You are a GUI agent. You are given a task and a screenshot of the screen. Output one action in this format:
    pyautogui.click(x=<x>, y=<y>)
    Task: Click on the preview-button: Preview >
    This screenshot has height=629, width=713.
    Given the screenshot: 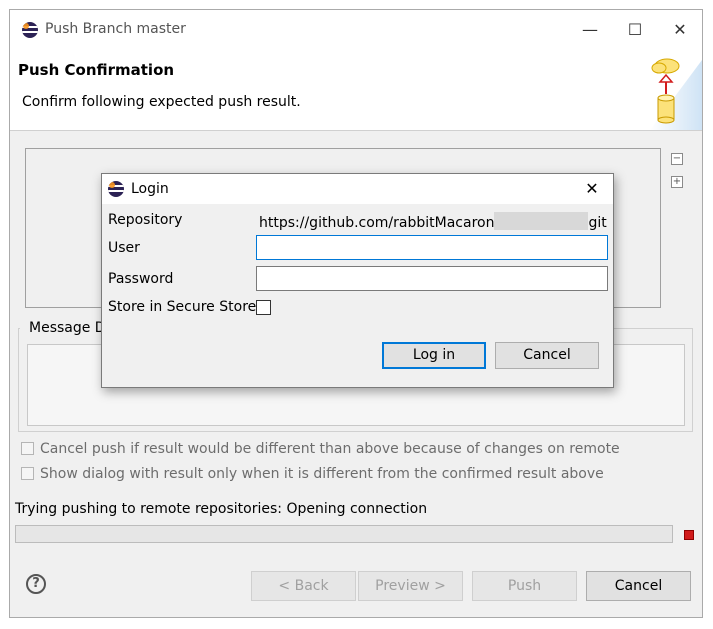 What is the action you would take?
    pyautogui.click(x=410, y=586)
    